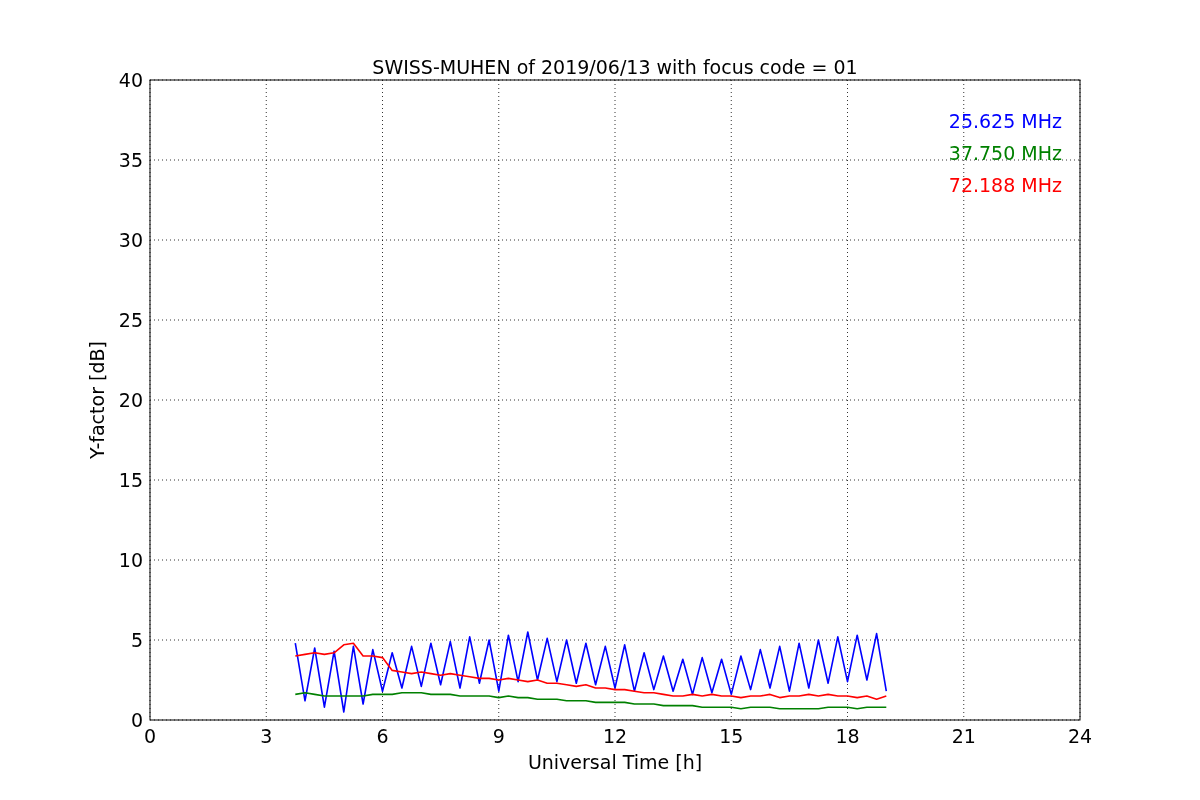 This screenshot has width=1200, height=800. What do you see at coordinates (382, 736) in the screenshot?
I see `x-tick-label: 6` at bounding box center [382, 736].